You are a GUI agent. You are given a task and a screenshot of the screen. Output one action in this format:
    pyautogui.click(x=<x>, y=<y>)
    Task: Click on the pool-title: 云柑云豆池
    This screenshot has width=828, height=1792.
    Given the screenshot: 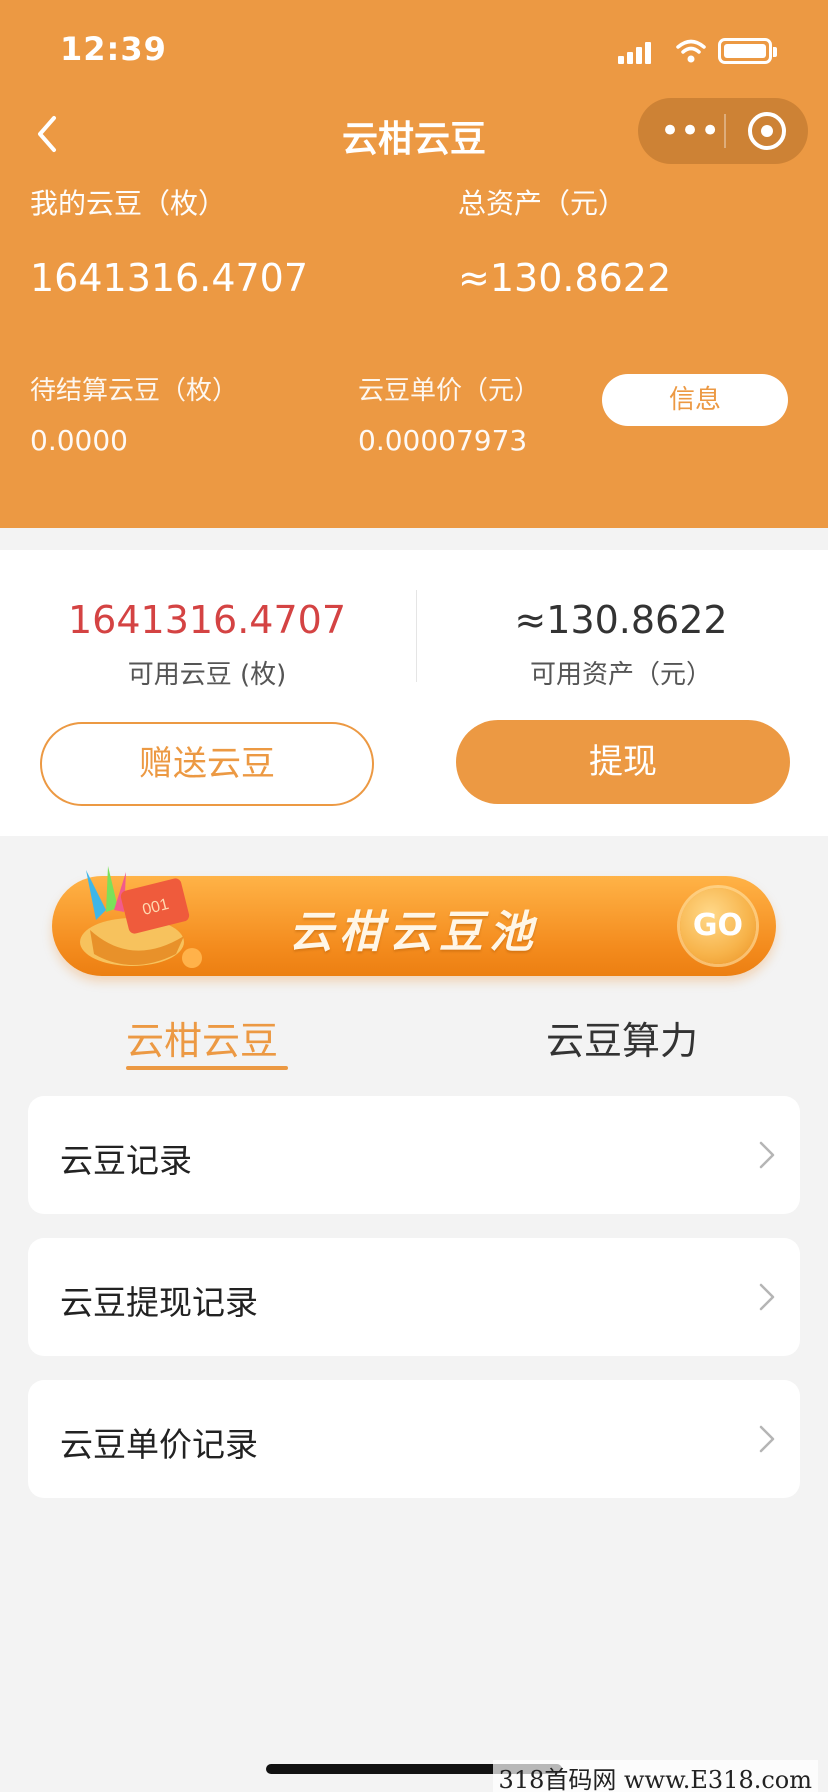 What is the action you would take?
    pyautogui.click(x=414, y=932)
    